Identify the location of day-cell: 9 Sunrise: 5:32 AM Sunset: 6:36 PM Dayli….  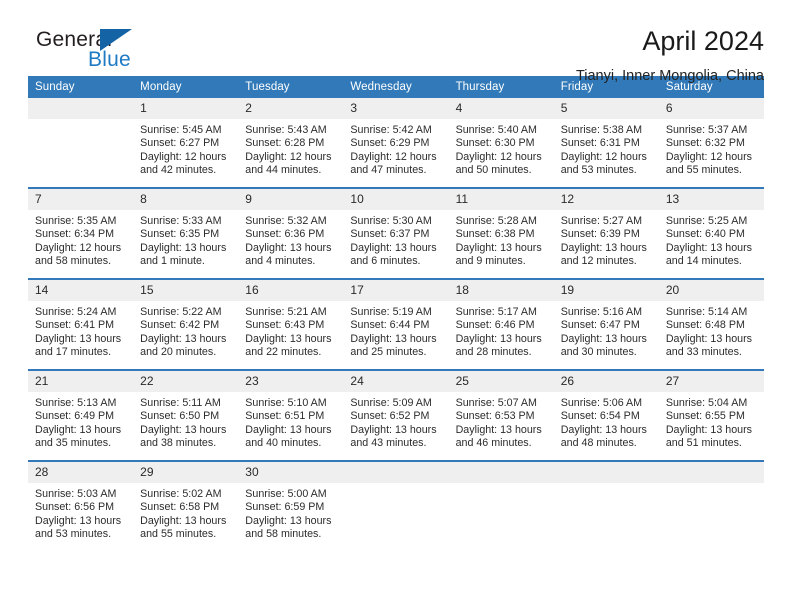
(291, 233).